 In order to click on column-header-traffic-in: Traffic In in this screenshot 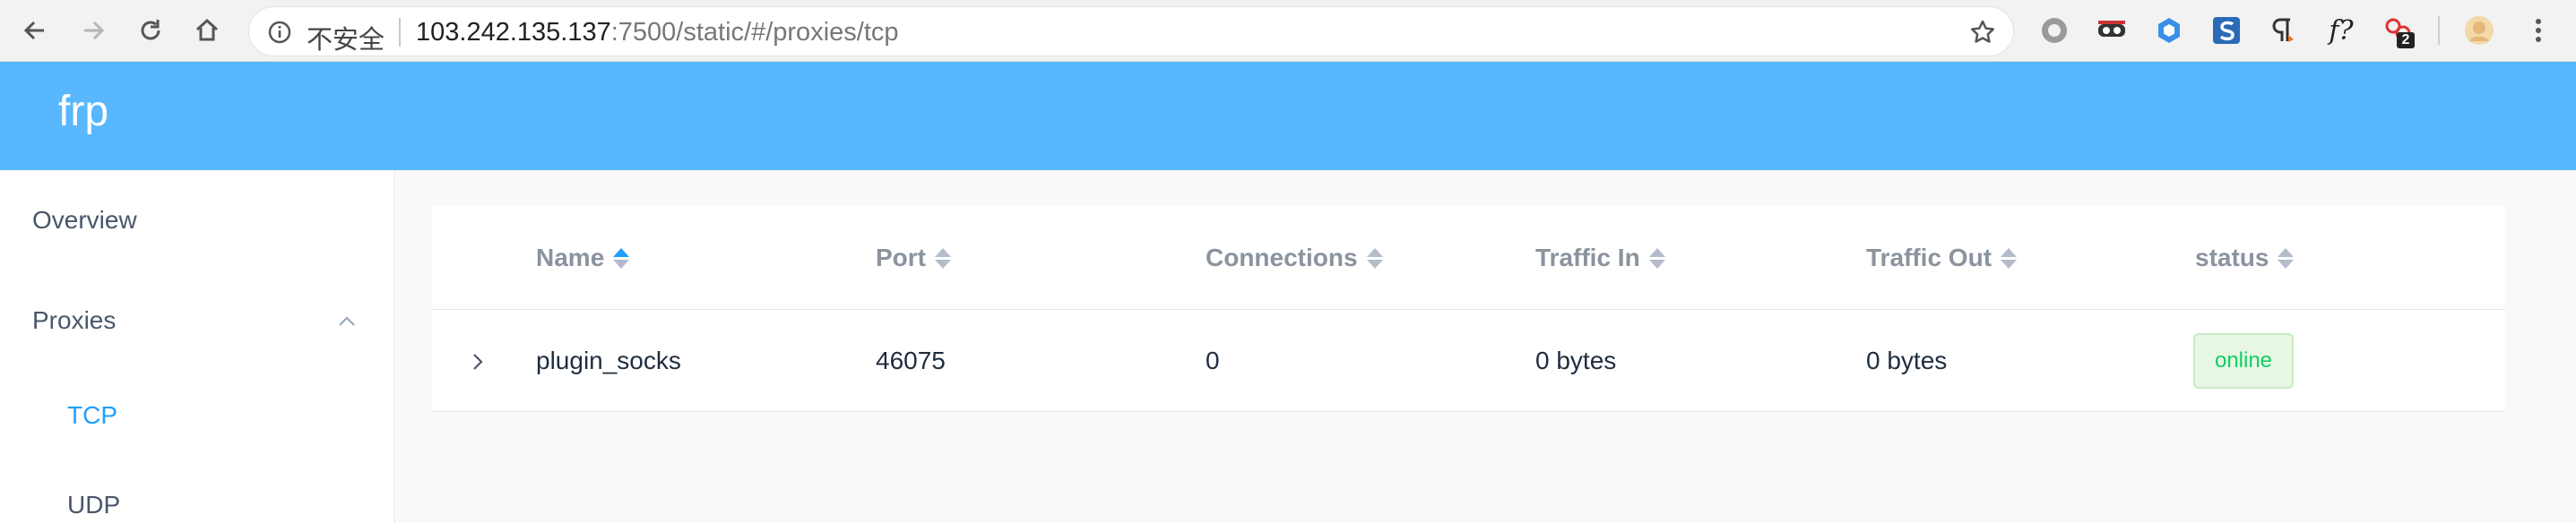, I will do `click(1600, 258)`.